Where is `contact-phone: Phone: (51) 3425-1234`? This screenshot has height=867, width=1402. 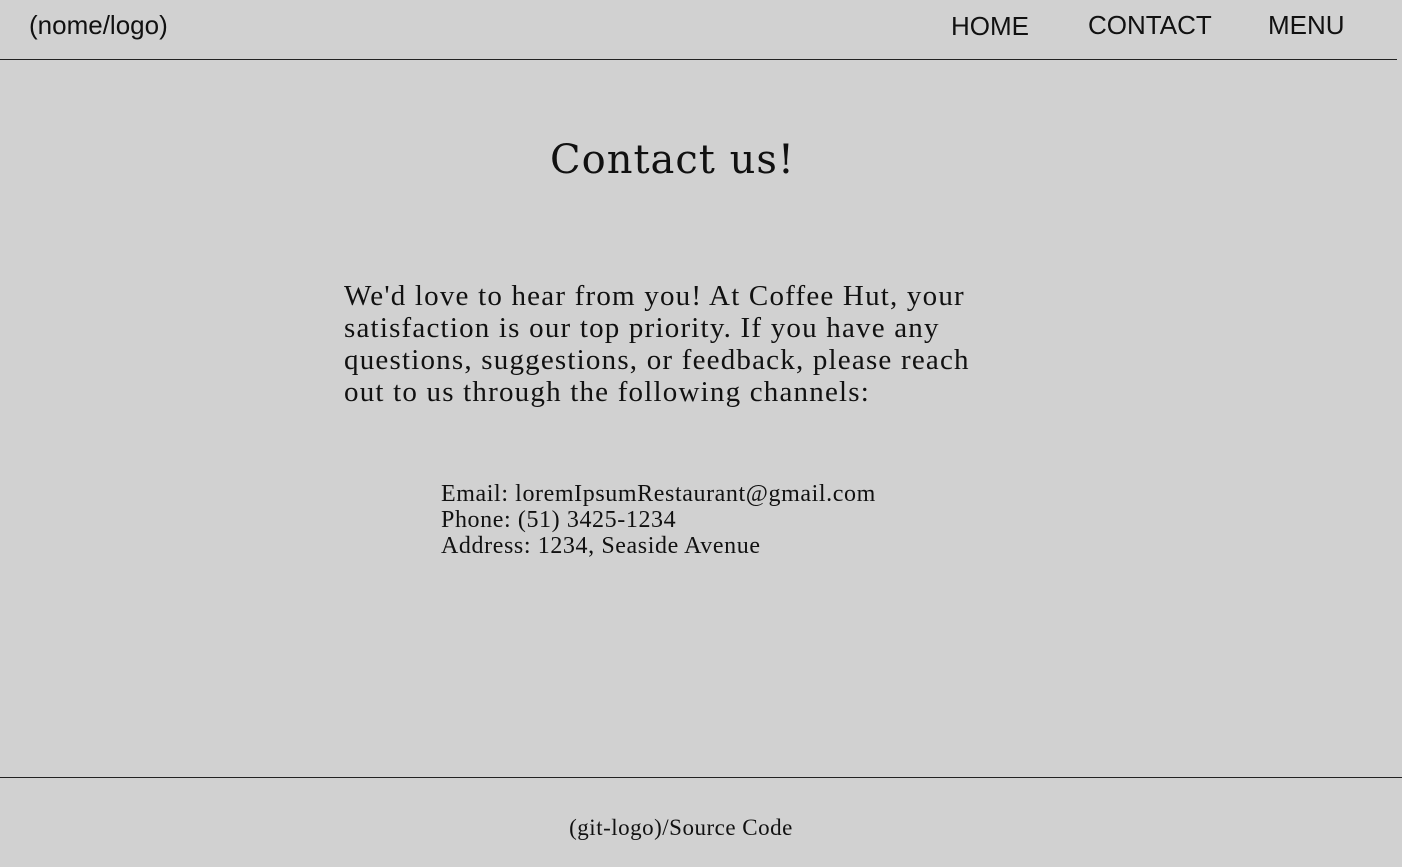 contact-phone: Phone: (51) 3425-1234 is located at coordinates (559, 520).